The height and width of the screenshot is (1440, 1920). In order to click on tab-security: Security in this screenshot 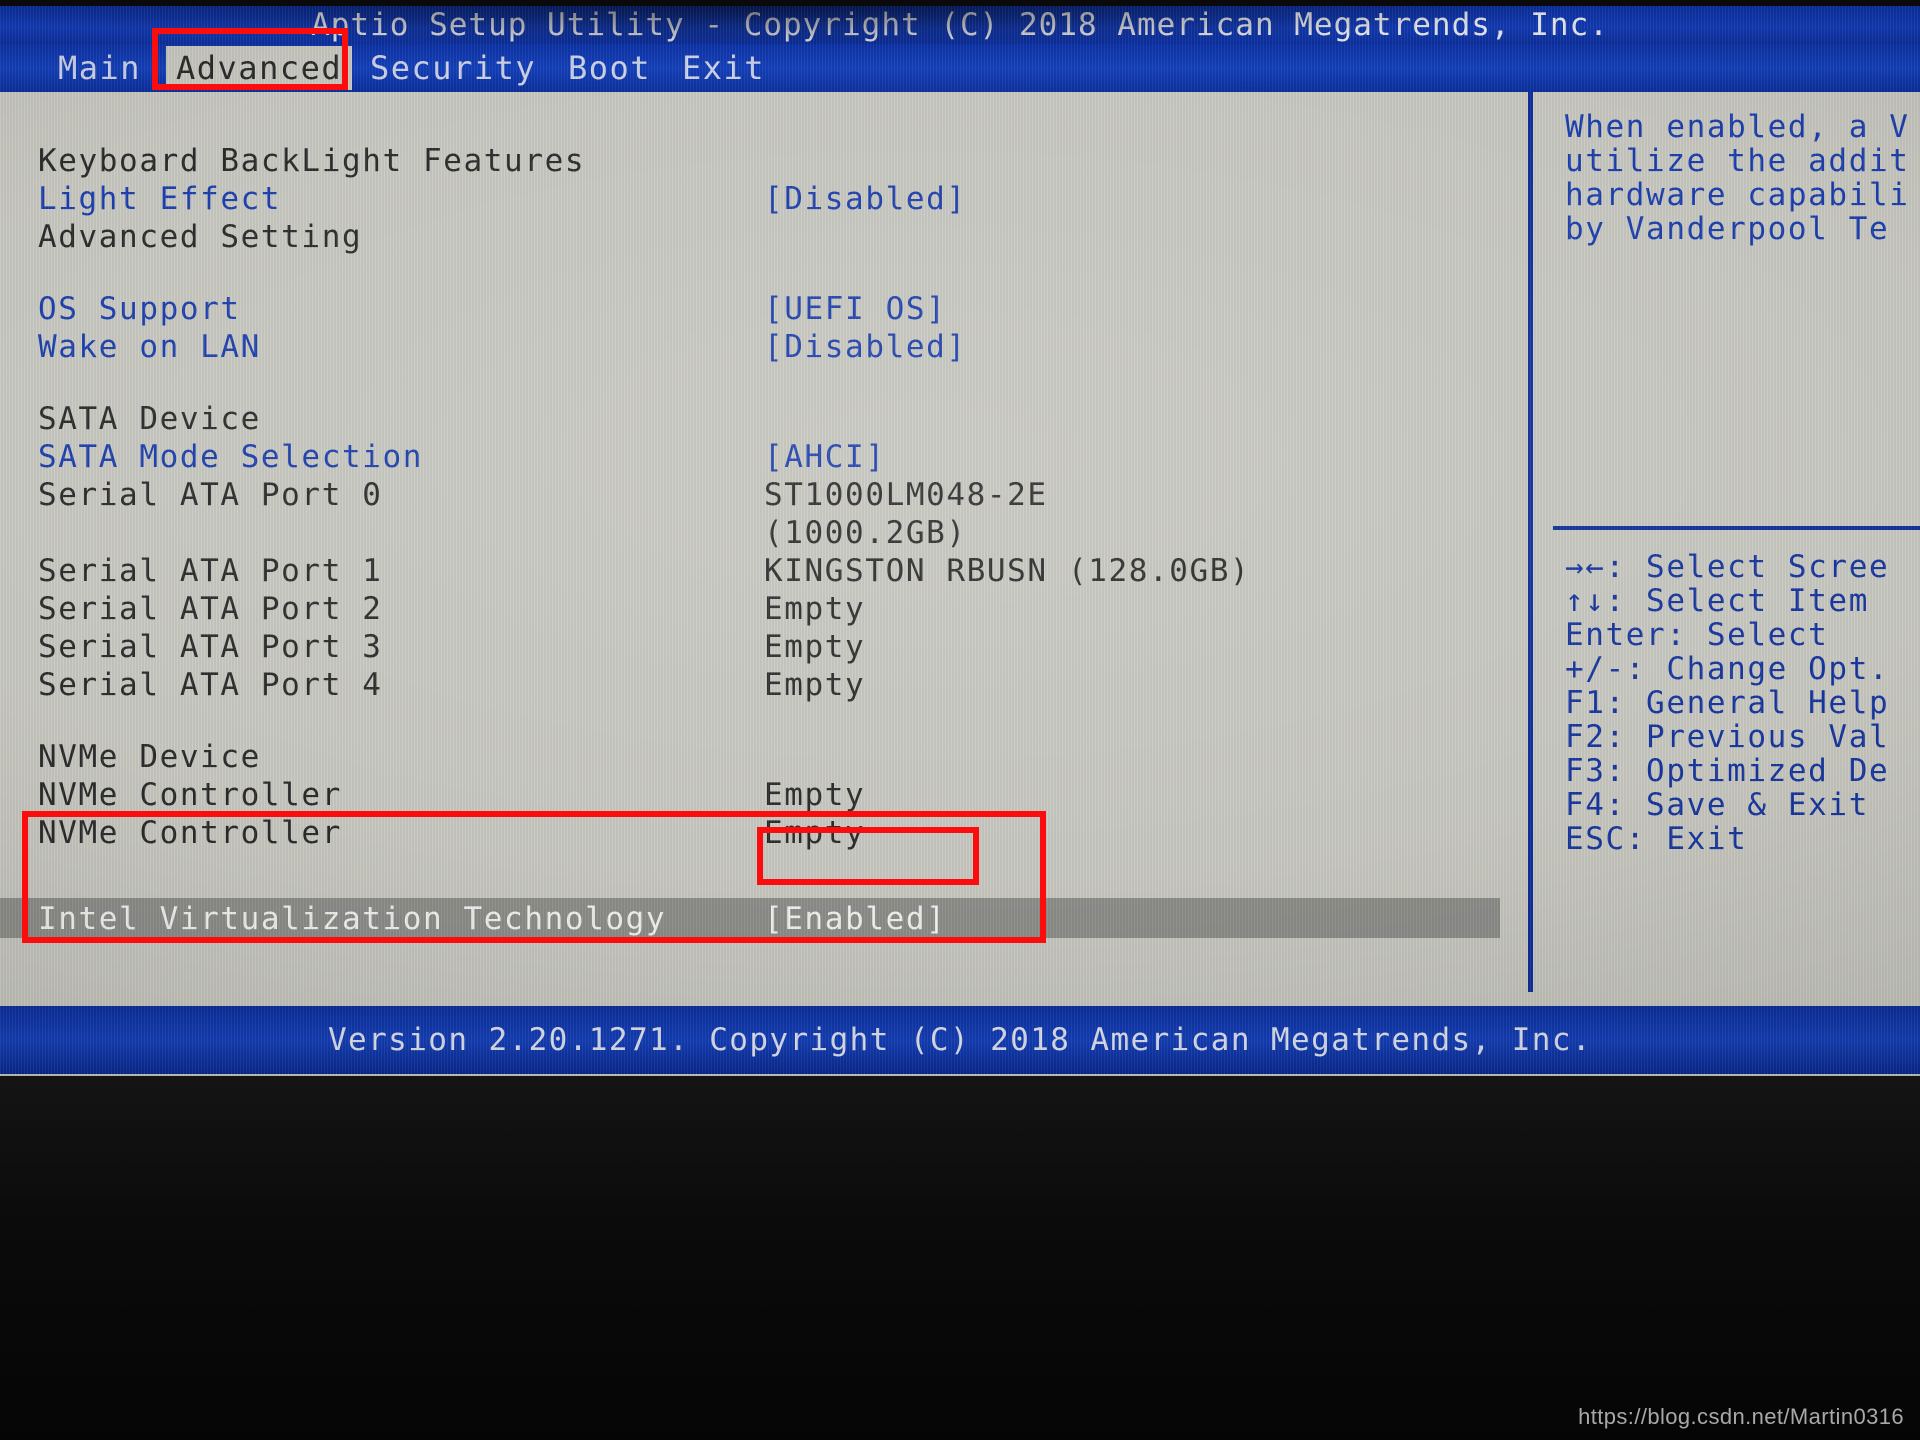, I will do `click(453, 68)`.